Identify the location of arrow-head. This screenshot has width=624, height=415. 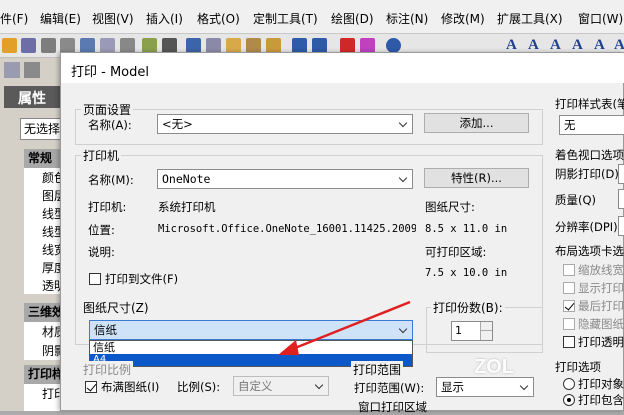
(288, 347).